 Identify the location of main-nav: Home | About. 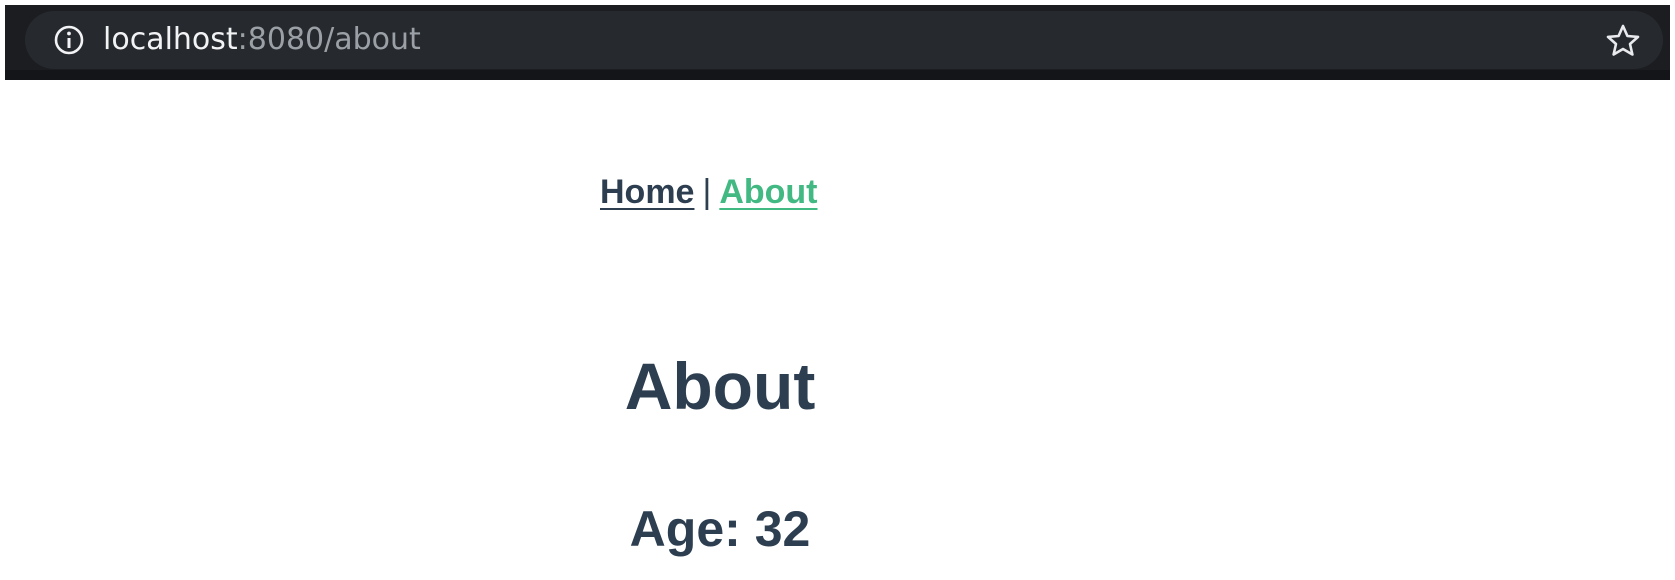
(709, 192).